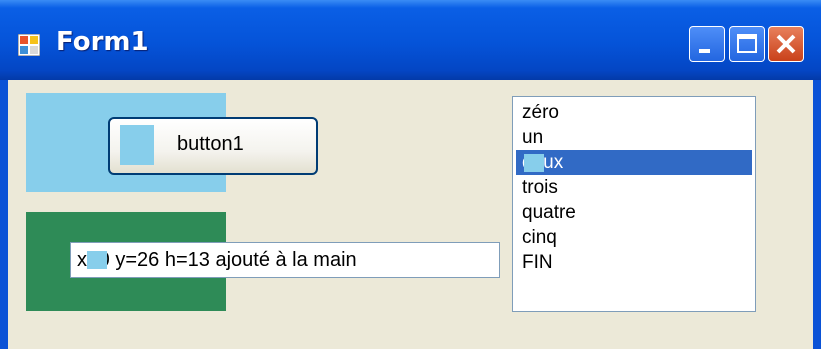  Describe the element at coordinates (217, 260) in the screenshot. I see `textbox-text: x=0 y=26 h=13 ajouté à la main` at that location.